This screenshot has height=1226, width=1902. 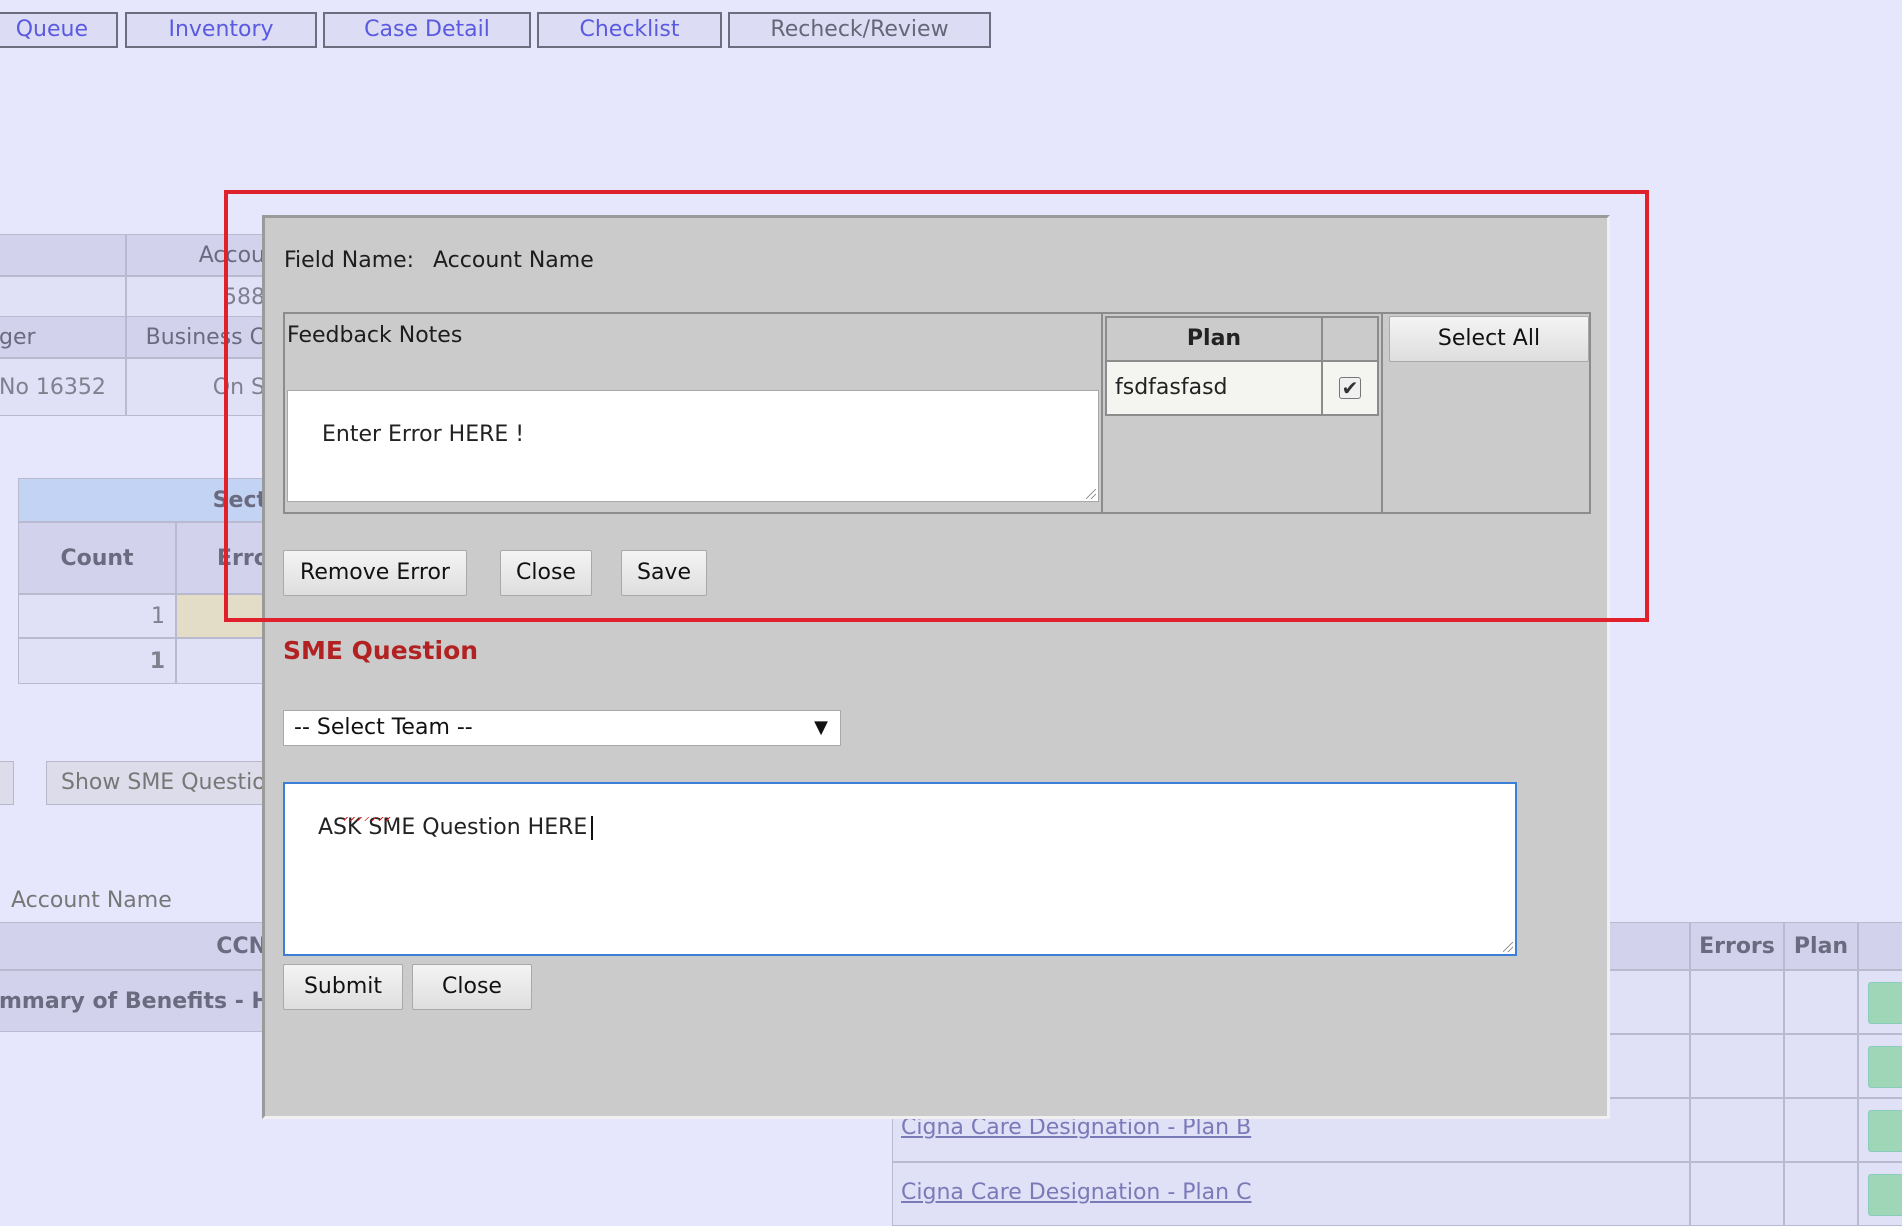 What do you see at coordinates (375, 573) in the screenshot?
I see `remove-error-button: Remove Error` at bounding box center [375, 573].